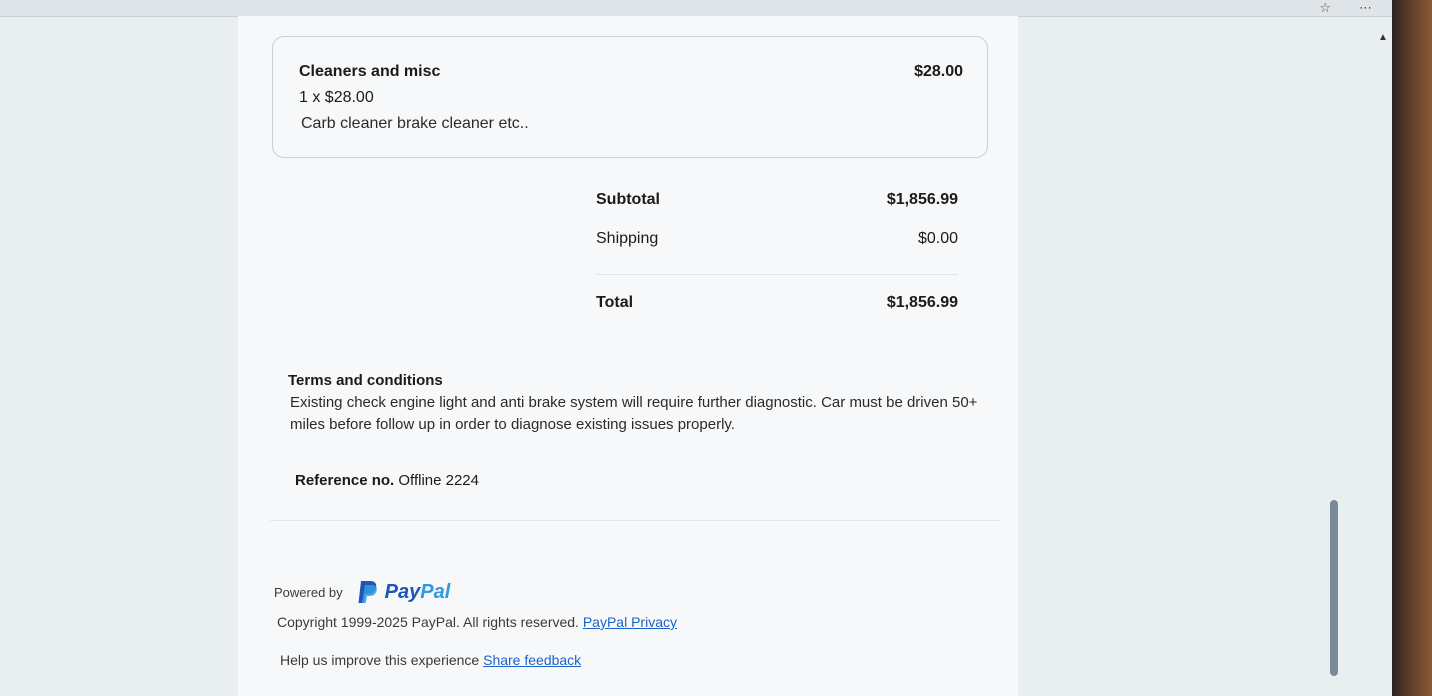 This screenshot has height=696, width=1432. What do you see at coordinates (1334, 588) in the screenshot?
I see `scrollbar-thumb` at bounding box center [1334, 588].